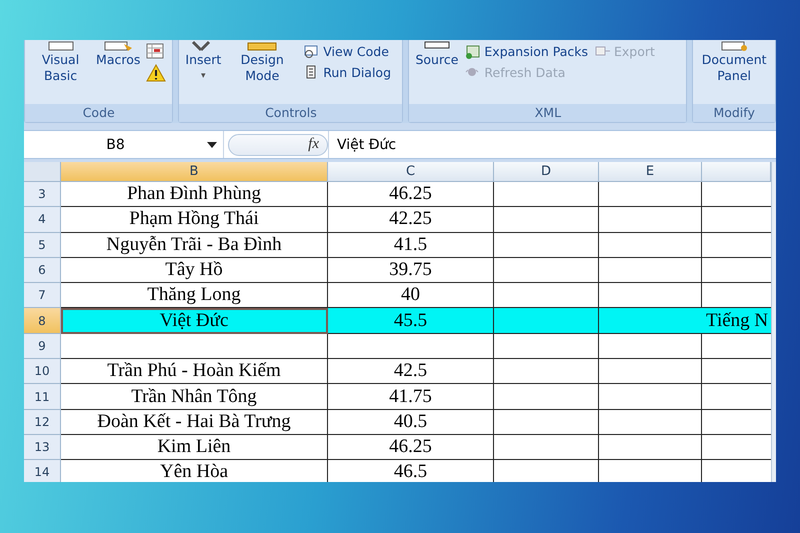 This screenshot has width=800, height=533. What do you see at coordinates (290, 113) in the screenshot?
I see `group-label: Controls` at bounding box center [290, 113].